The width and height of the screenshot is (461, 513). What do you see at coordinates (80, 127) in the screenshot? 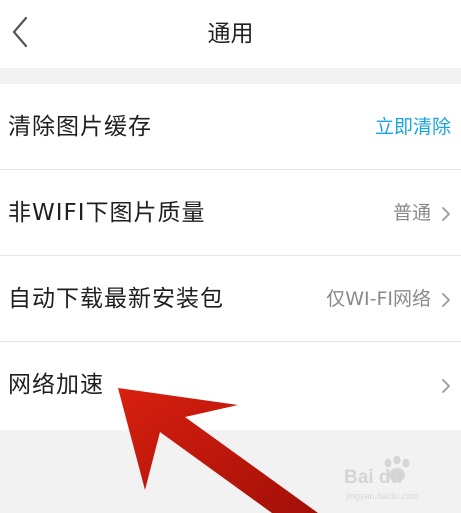
I see `row-label: 清除图片缓存` at bounding box center [80, 127].